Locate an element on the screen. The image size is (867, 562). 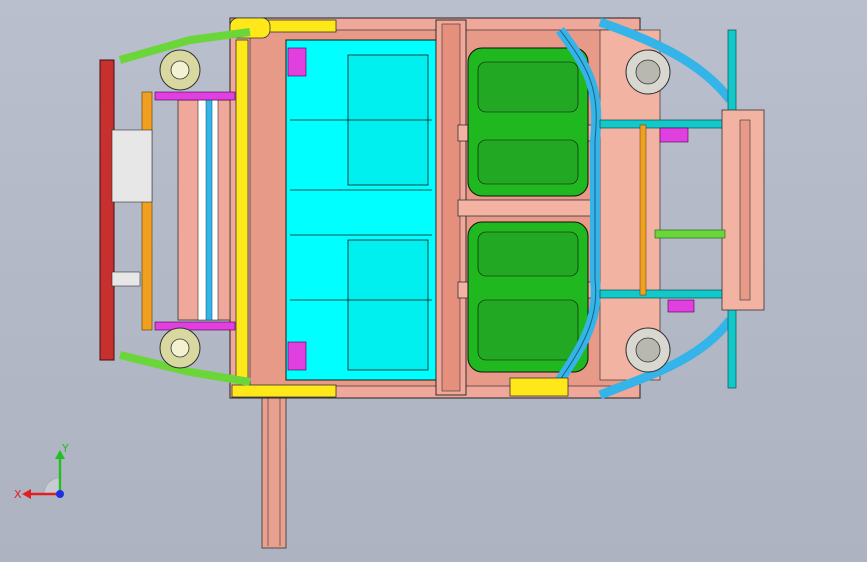
coordinate-triad-icon: Y X is located at coordinates (41, 471).